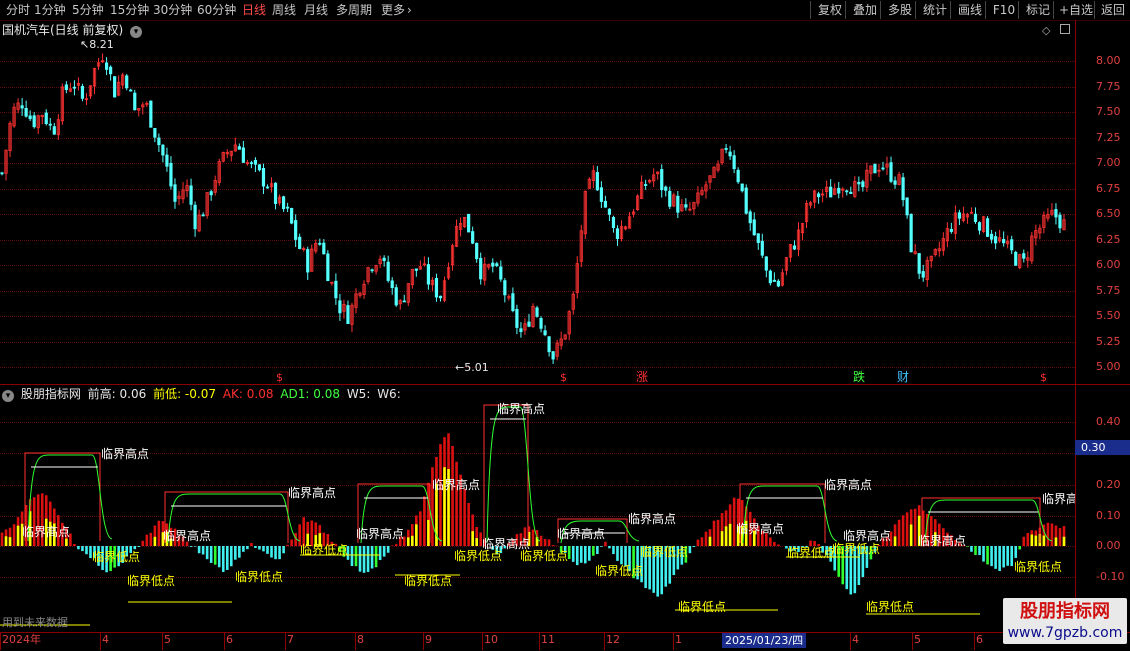 The image size is (1130, 651). I want to click on period-tab-30min: 30分钟, so click(172, 10).